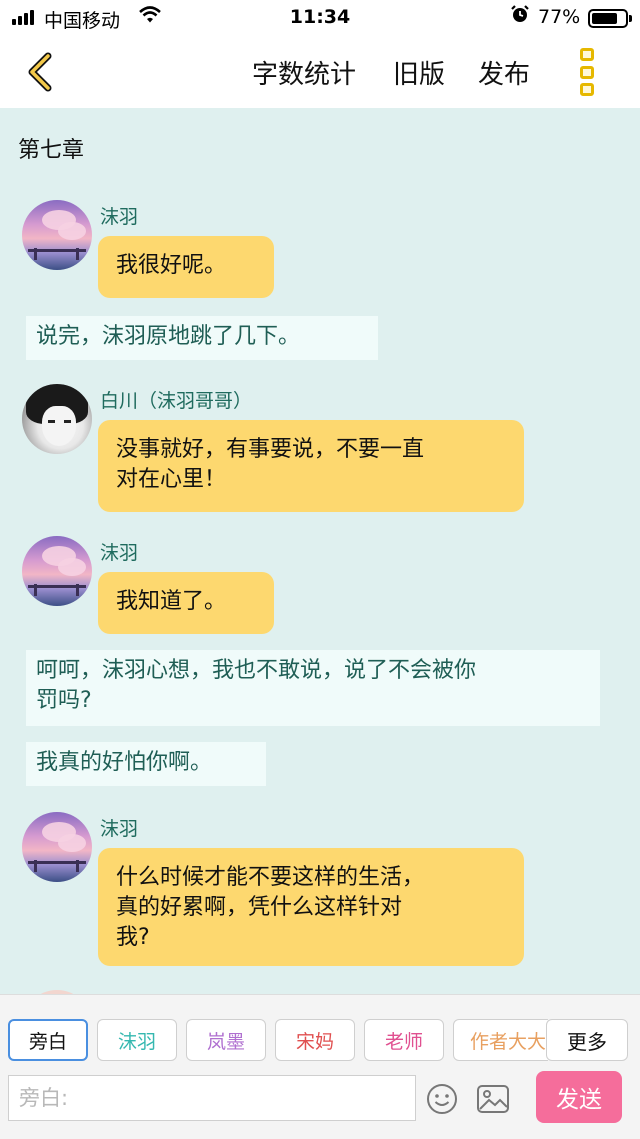  Describe the element at coordinates (171, 479) in the screenshot. I see `bubble-line: 对在心里！` at that location.